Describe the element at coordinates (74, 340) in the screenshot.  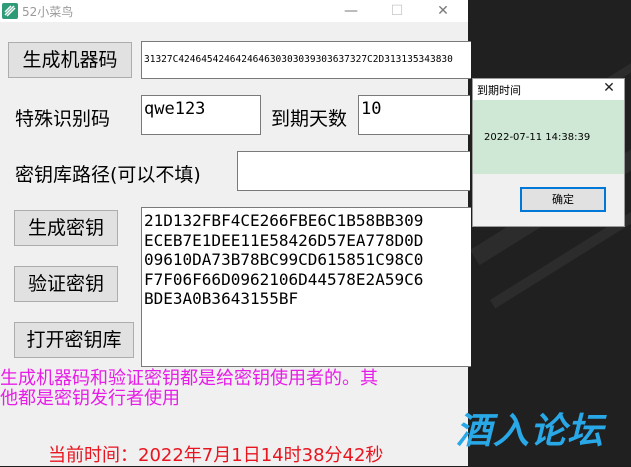
I see `open-key-library-button: 打开密钥库` at that location.